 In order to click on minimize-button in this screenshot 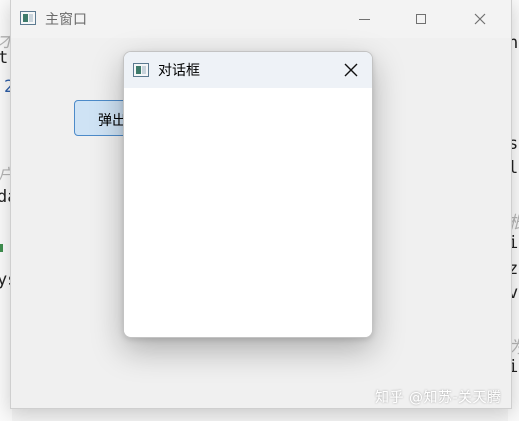, I will do `click(364, 19)`.